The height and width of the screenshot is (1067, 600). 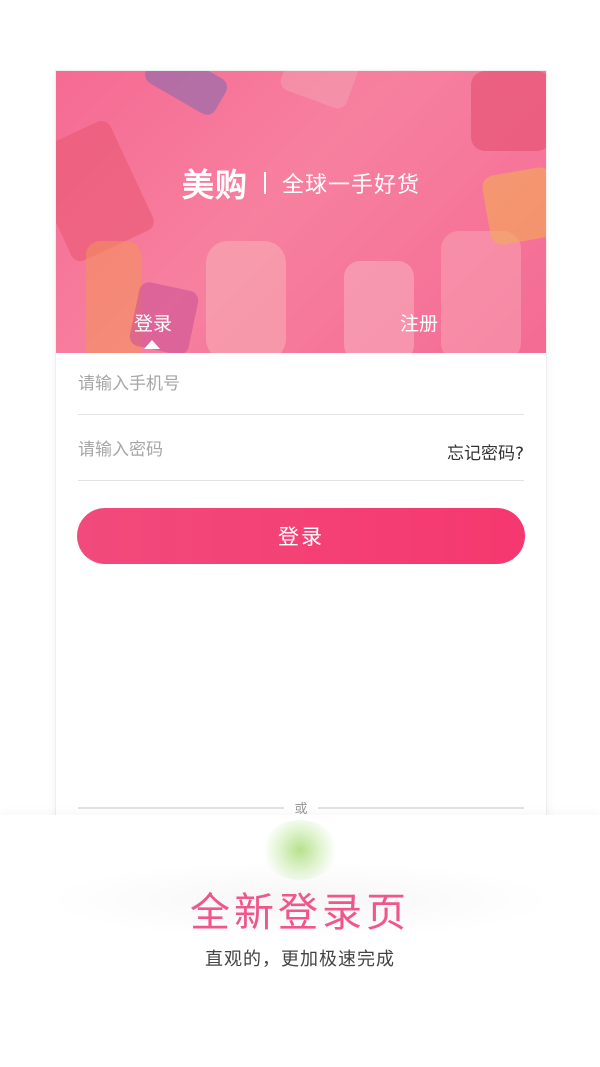 I want to click on phone-input, so click(x=301, y=383).